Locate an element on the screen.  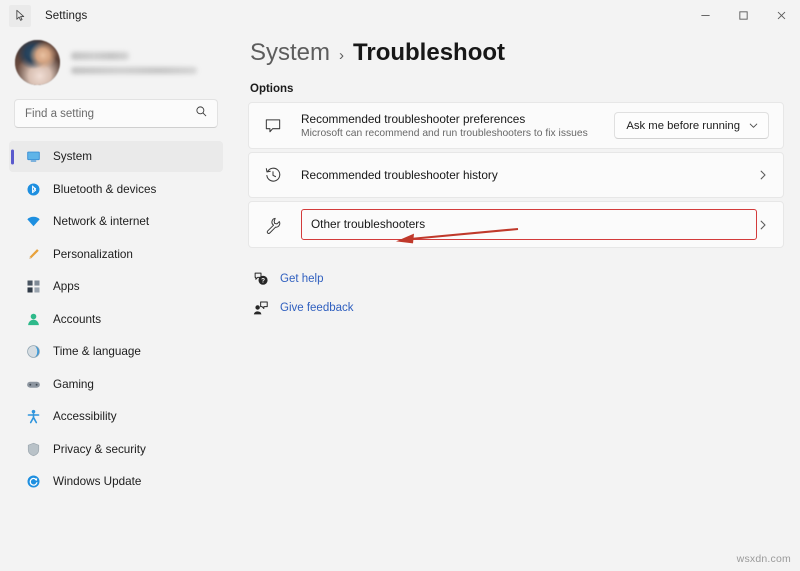
sidebar-item-label: Windows Update is located at coordinates (97, 481).